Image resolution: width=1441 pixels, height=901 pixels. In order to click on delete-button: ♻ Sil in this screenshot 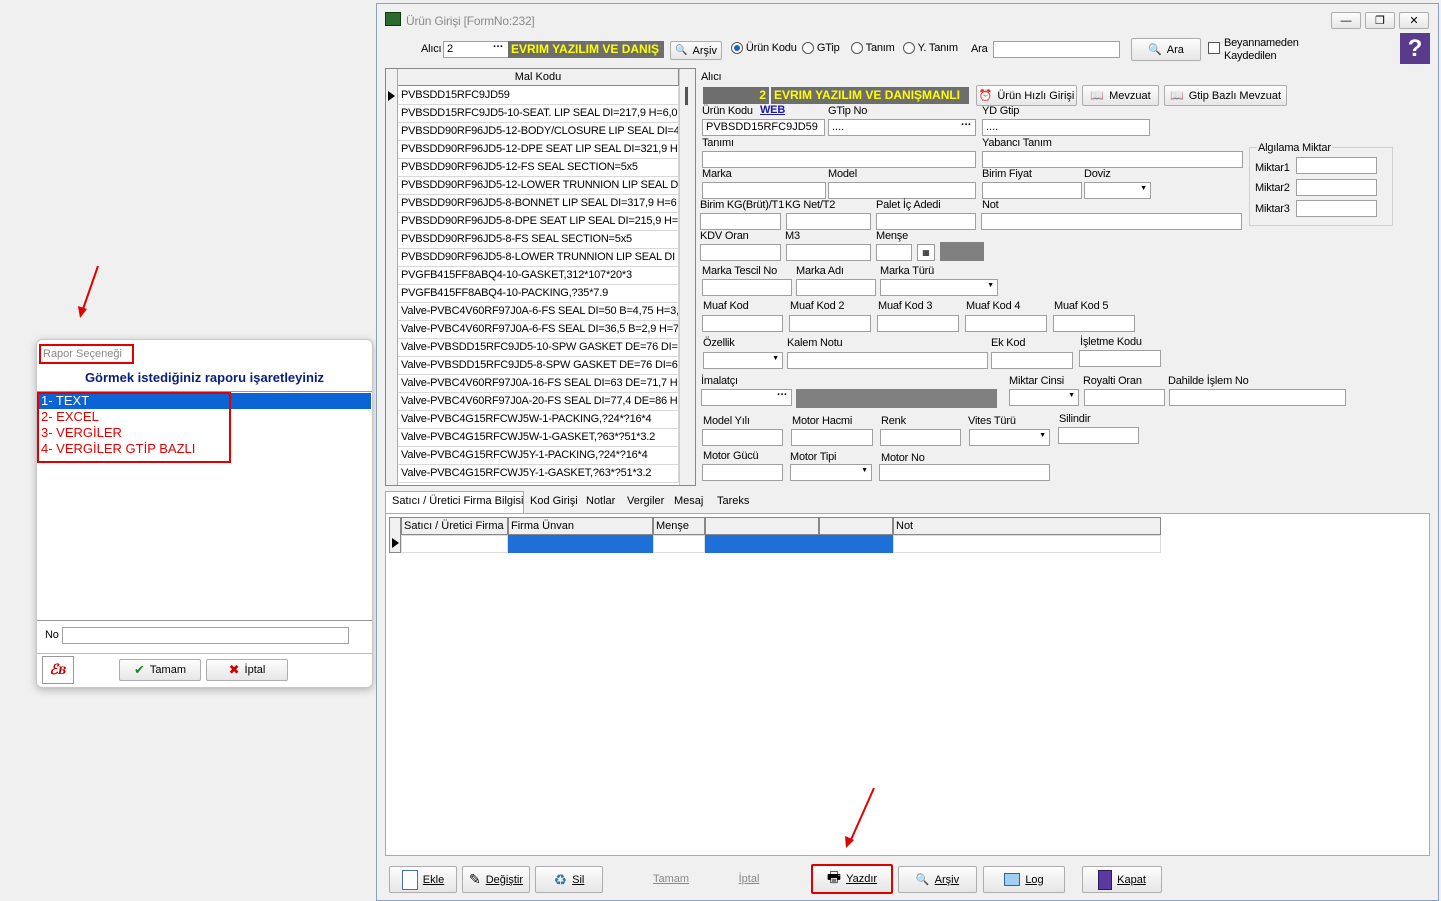, I will do `click(569, 879)`.